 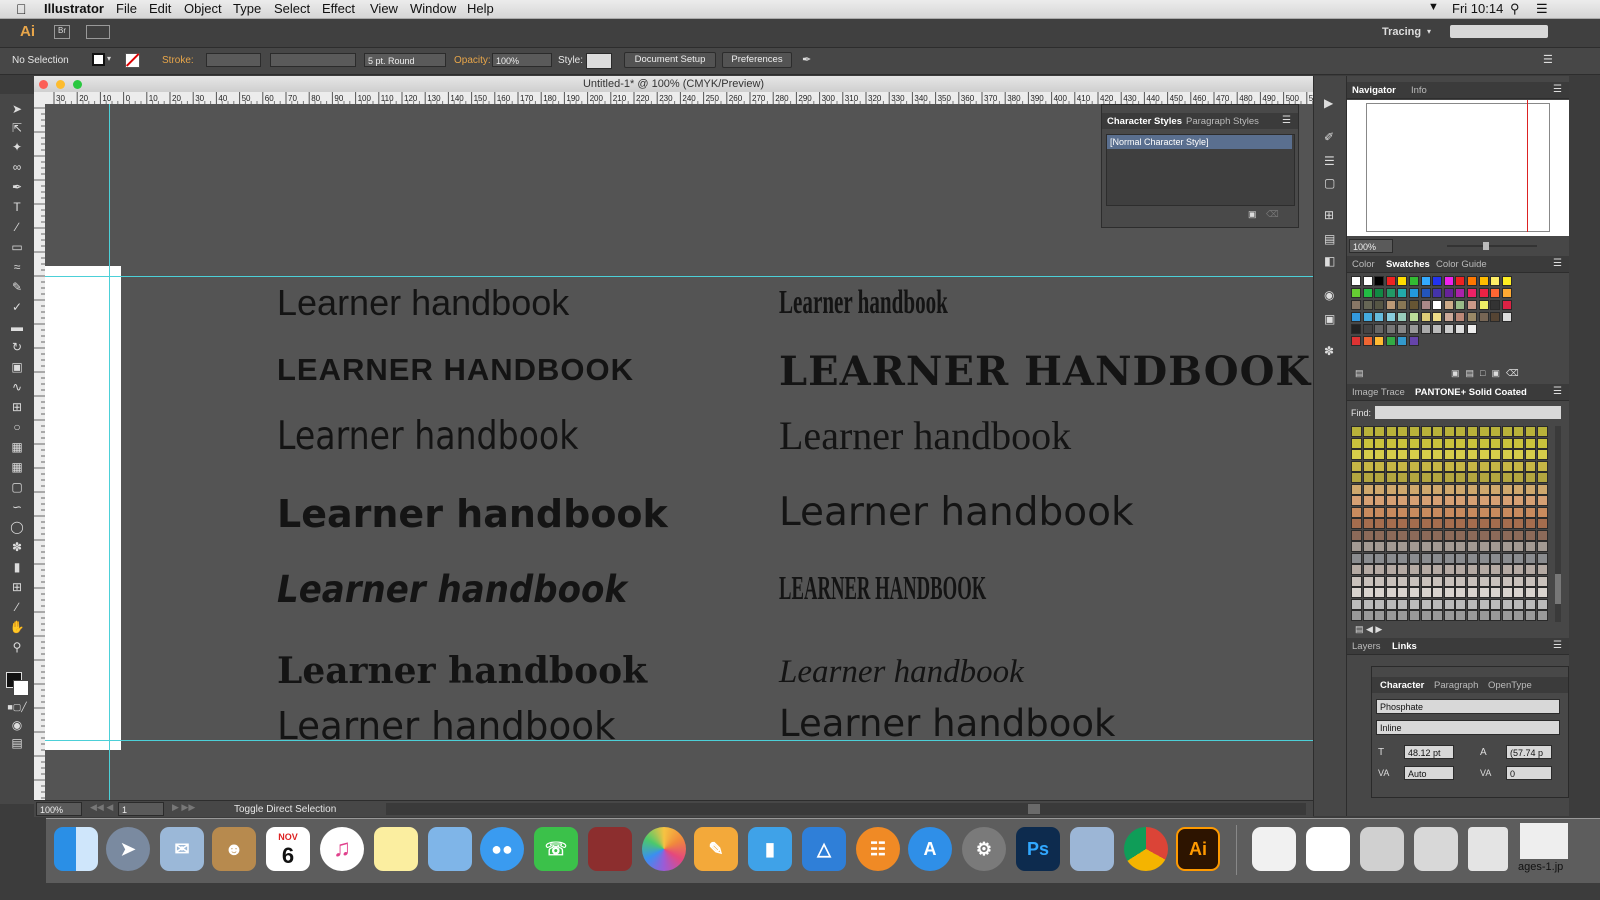 I want to click on chevron-down-icon: ▾, so click(x=109, y=58).